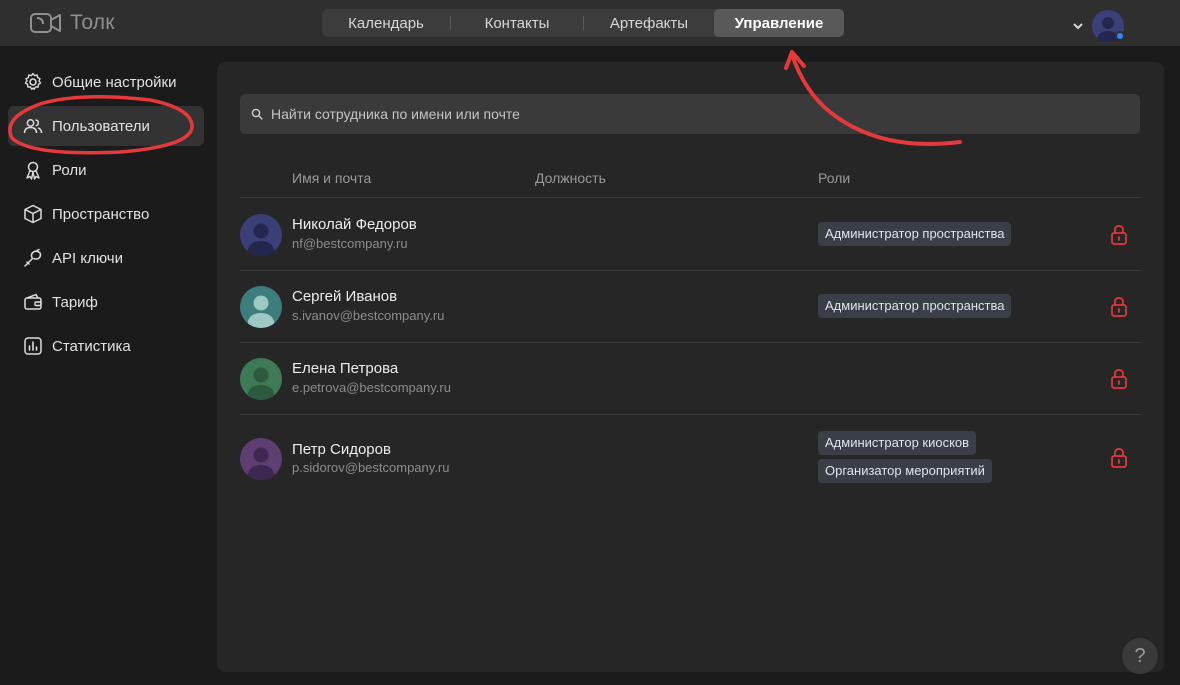  I want to click on chart-icon, so click(33, 346).